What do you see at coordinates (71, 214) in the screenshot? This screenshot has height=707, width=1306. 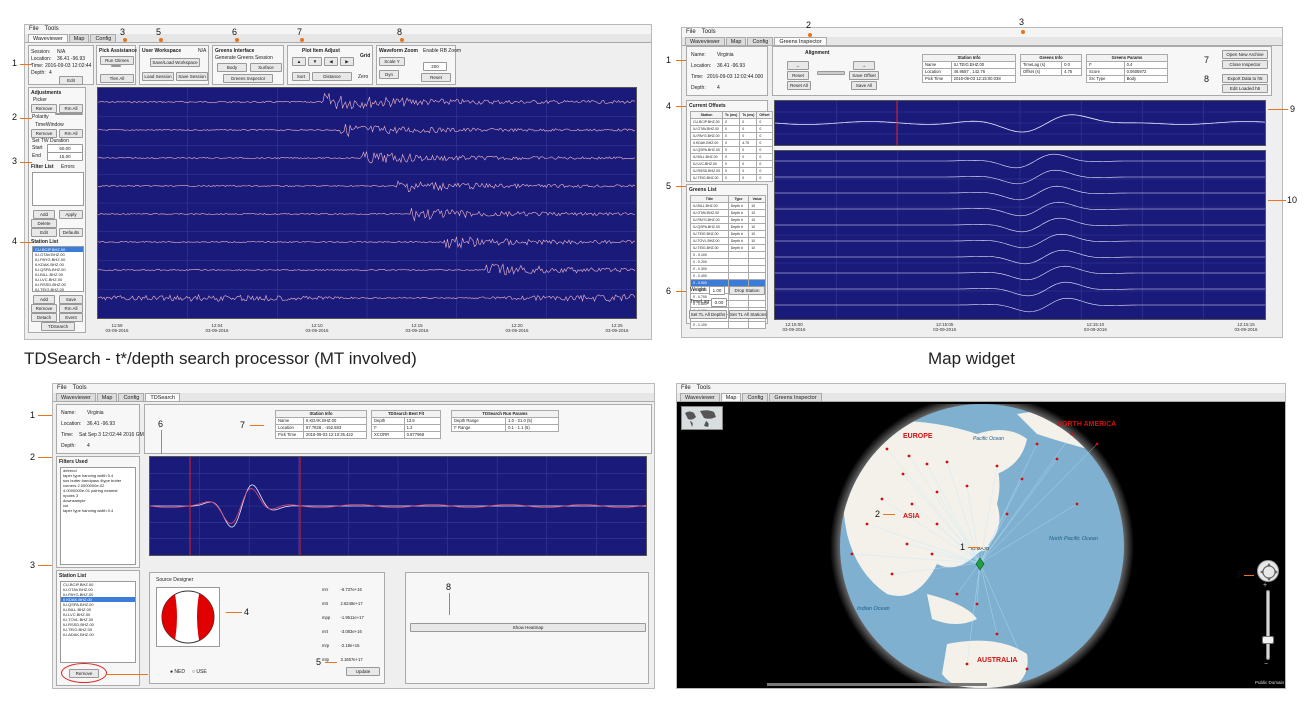 I see `filter-apply-button: Apply` at bounding box center [71, 214].